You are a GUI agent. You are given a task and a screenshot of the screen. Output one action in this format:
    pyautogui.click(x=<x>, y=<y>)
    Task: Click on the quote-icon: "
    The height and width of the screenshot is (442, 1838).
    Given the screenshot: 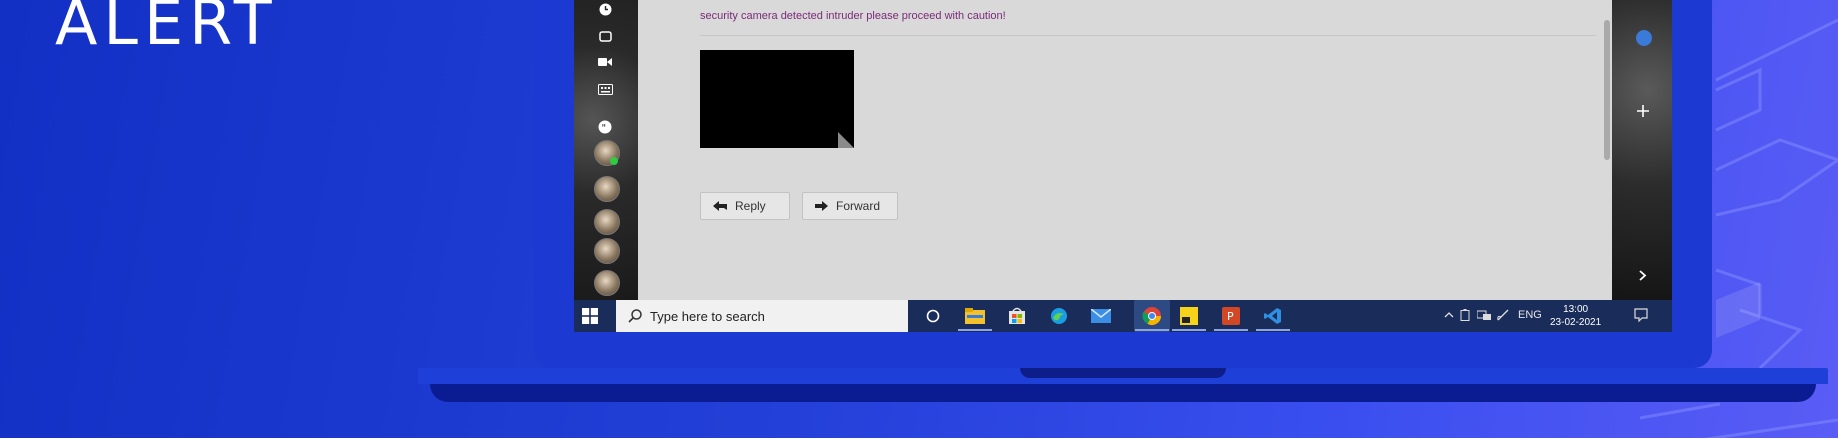 What is the action you would take?
    pyautogui.click(x=605, y=127)
    